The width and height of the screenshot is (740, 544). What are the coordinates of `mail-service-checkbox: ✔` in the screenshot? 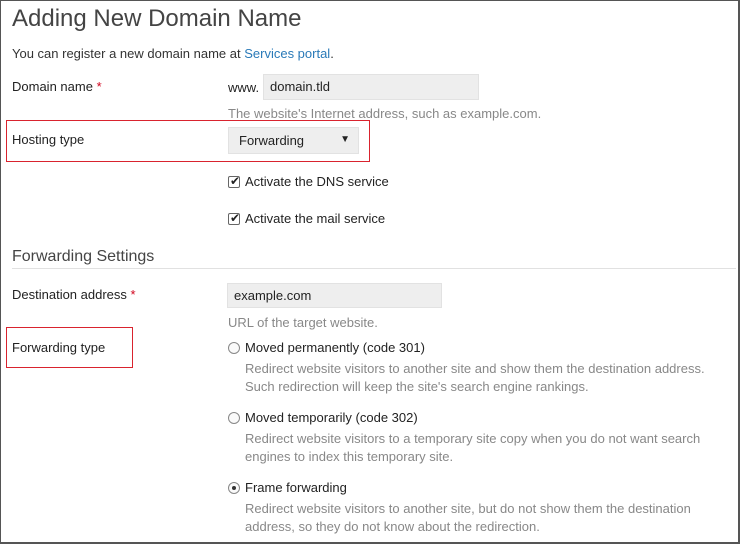 It's located at (234, 218).